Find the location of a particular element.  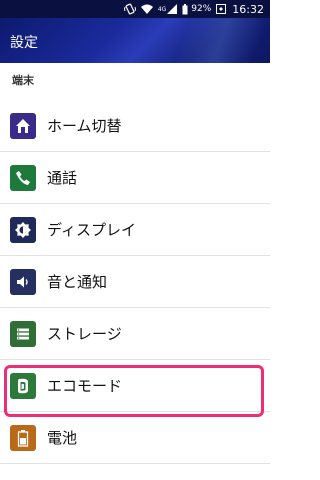

battery-status: 92% is located at coordinates (196, 9).